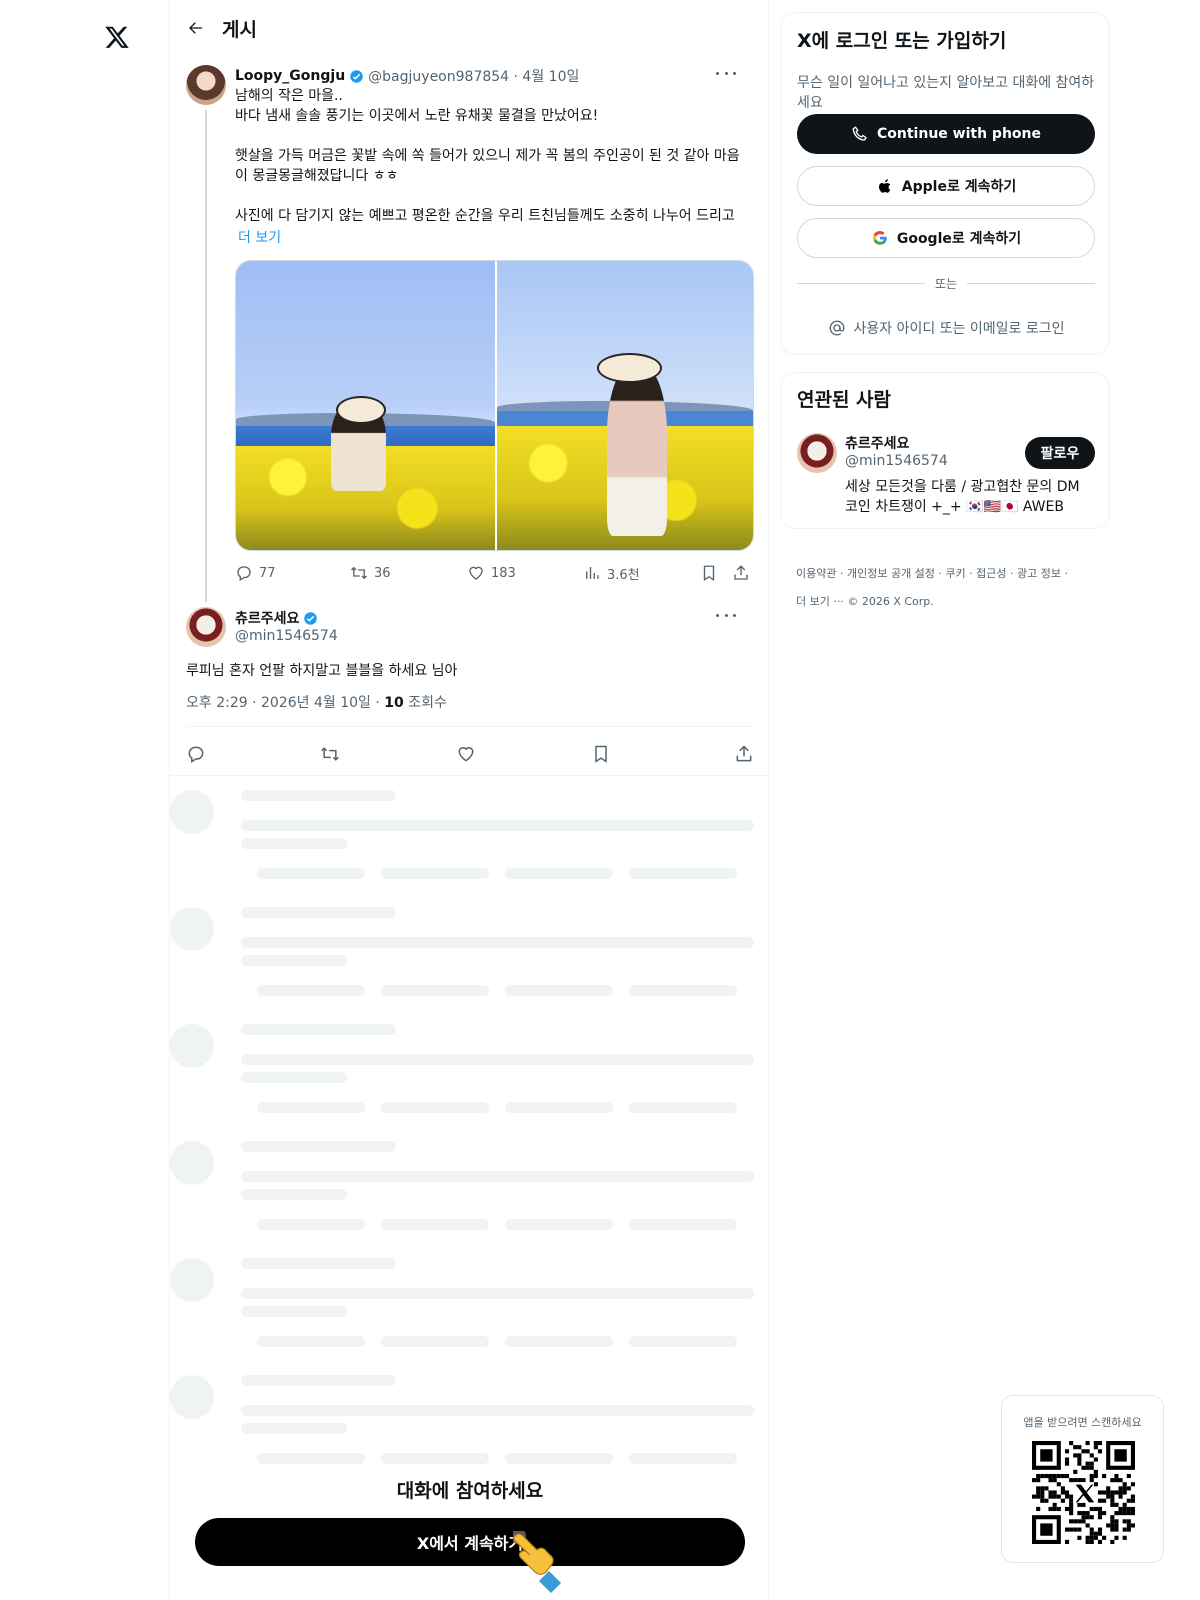 Image resolution: width=1200 pixels, height=1600 pixels. I want to click on phone-label: Continue with phone, so click(959, 134).